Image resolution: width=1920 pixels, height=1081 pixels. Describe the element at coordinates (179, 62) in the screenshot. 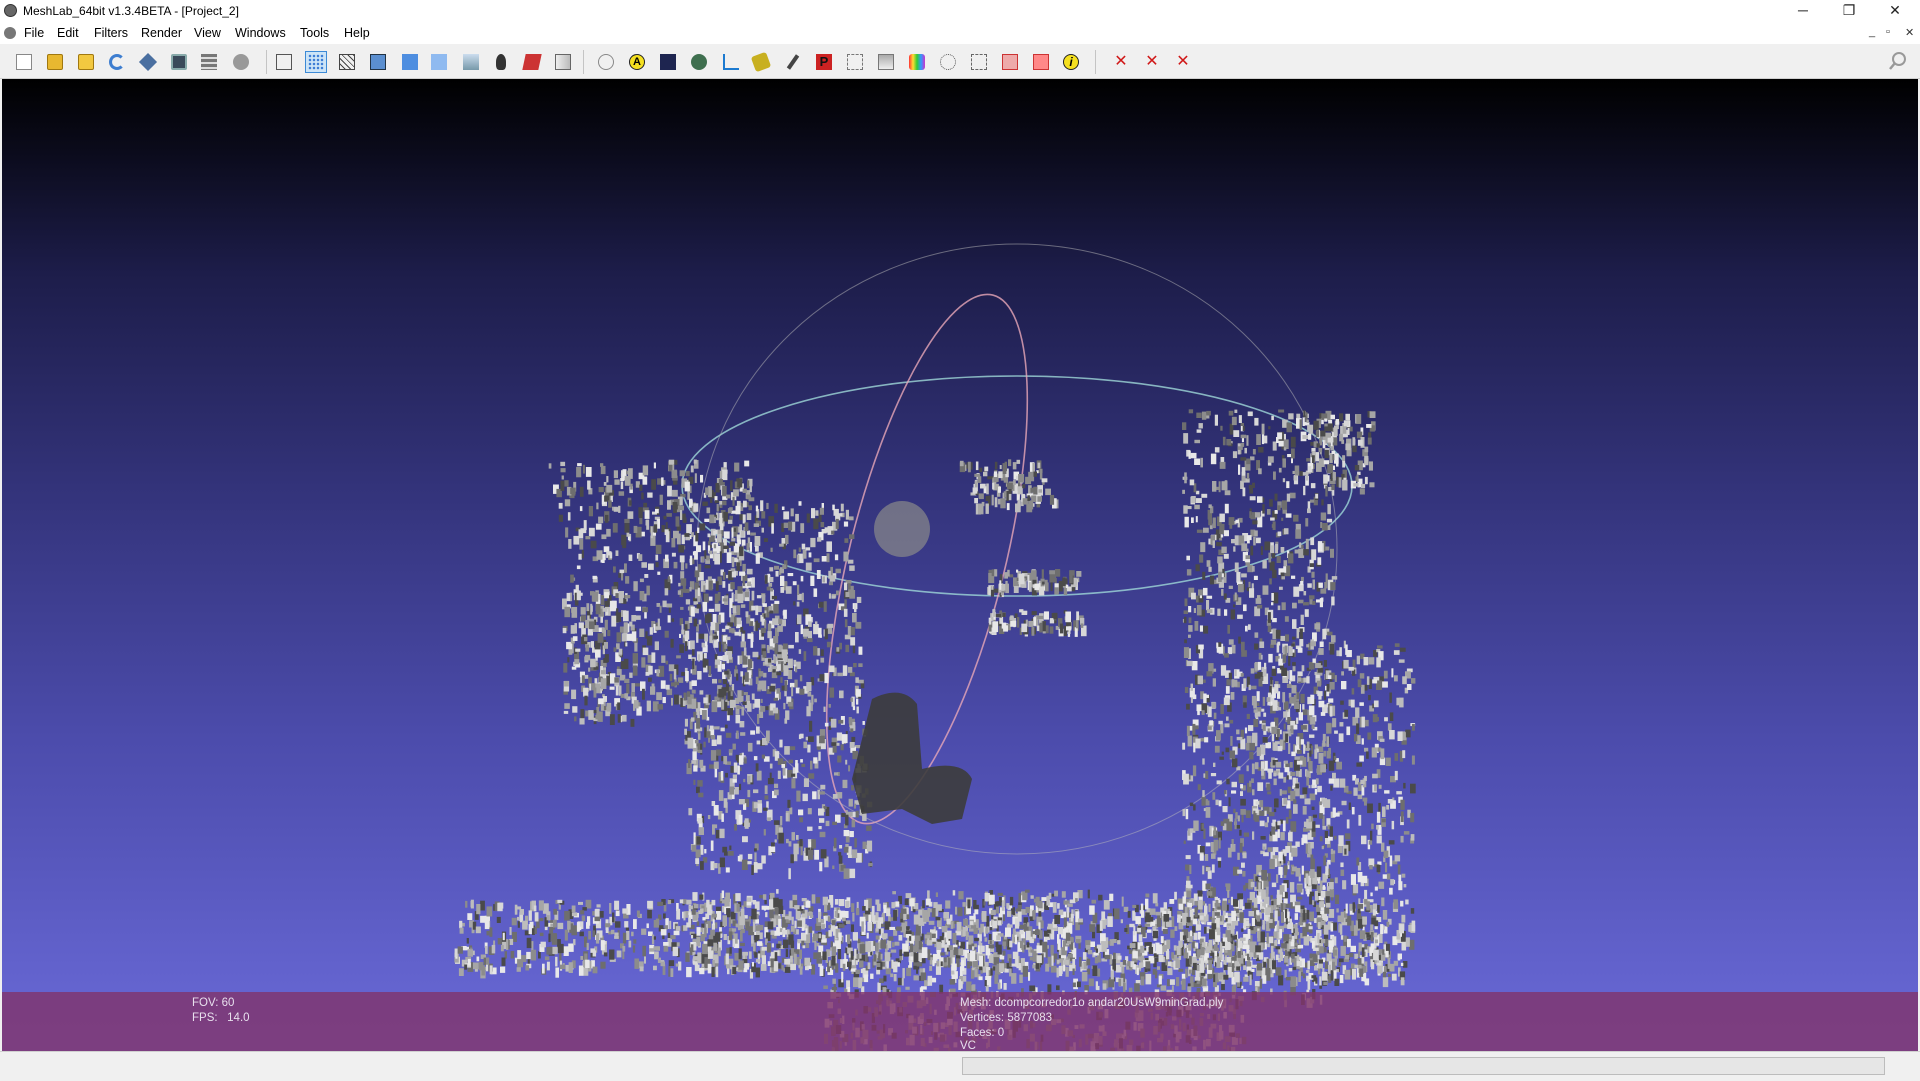

I see `snapshot-button` at that location.